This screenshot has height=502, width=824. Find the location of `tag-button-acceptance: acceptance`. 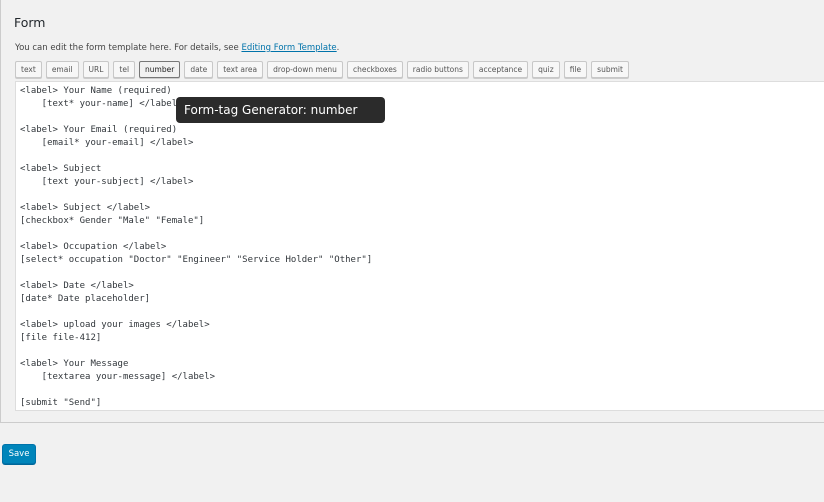

tag-button-acceptance: acceptance is located at coordinates (500, 69).